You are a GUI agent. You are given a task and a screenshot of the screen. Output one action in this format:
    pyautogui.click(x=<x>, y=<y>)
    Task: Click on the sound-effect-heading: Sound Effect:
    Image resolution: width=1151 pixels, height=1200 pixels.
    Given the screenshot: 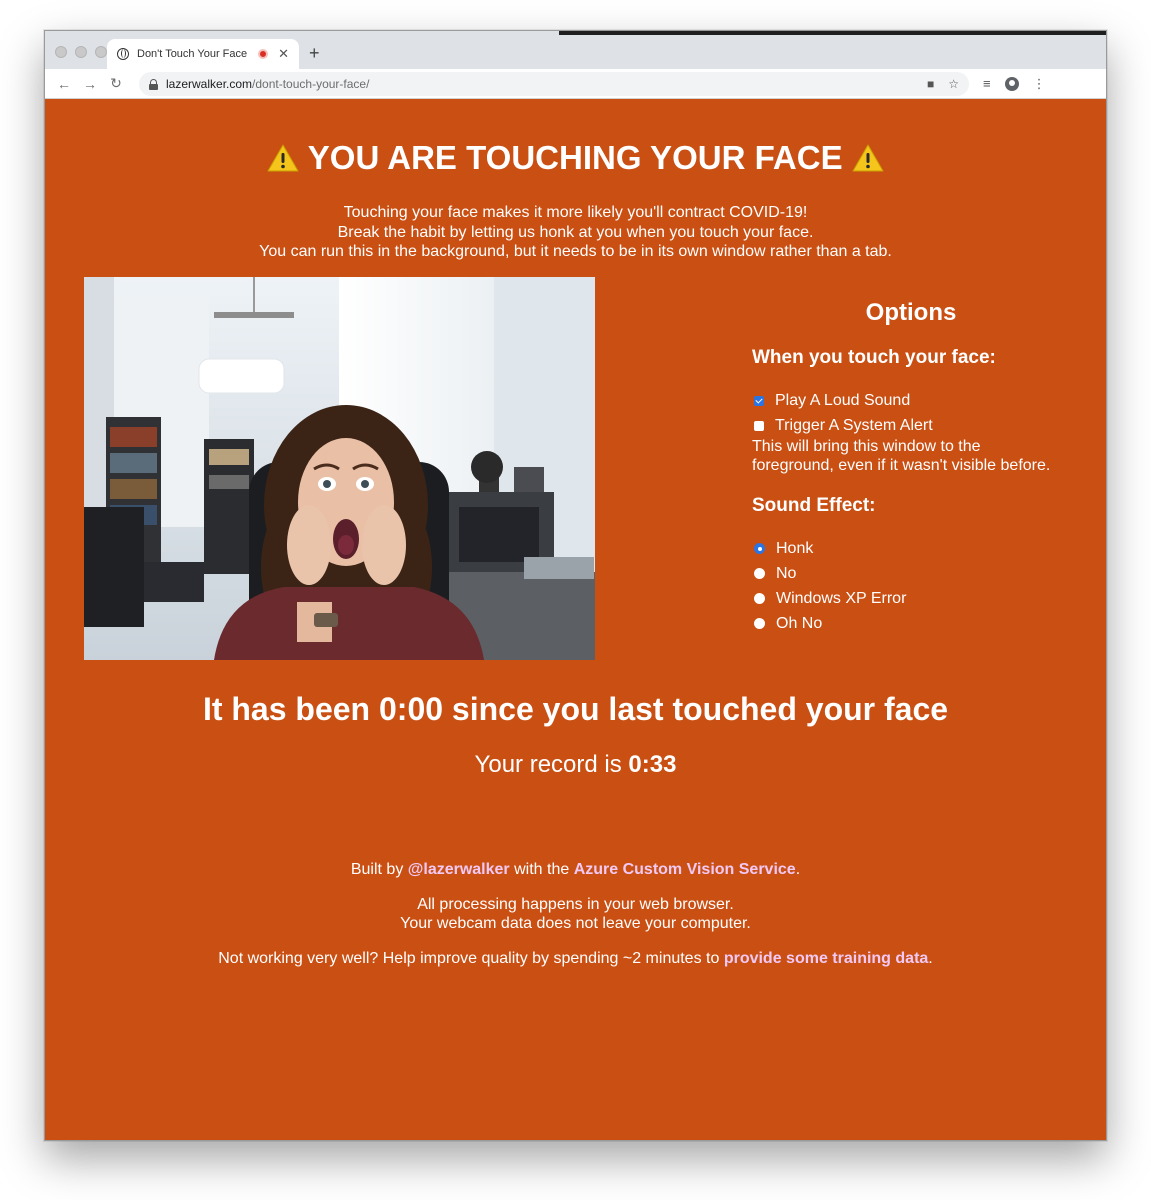 What is the action you would take?
    pyautogui.click(x=814, y=505)
    